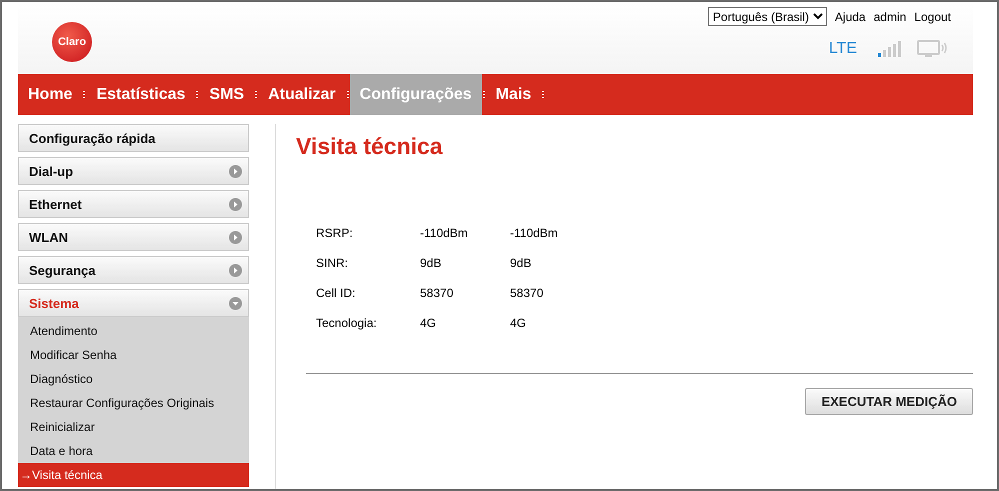 The height and width of the screenshot is (491, 999). I want to click on sidebar-item: Configuração rápida, so click(133, 138).